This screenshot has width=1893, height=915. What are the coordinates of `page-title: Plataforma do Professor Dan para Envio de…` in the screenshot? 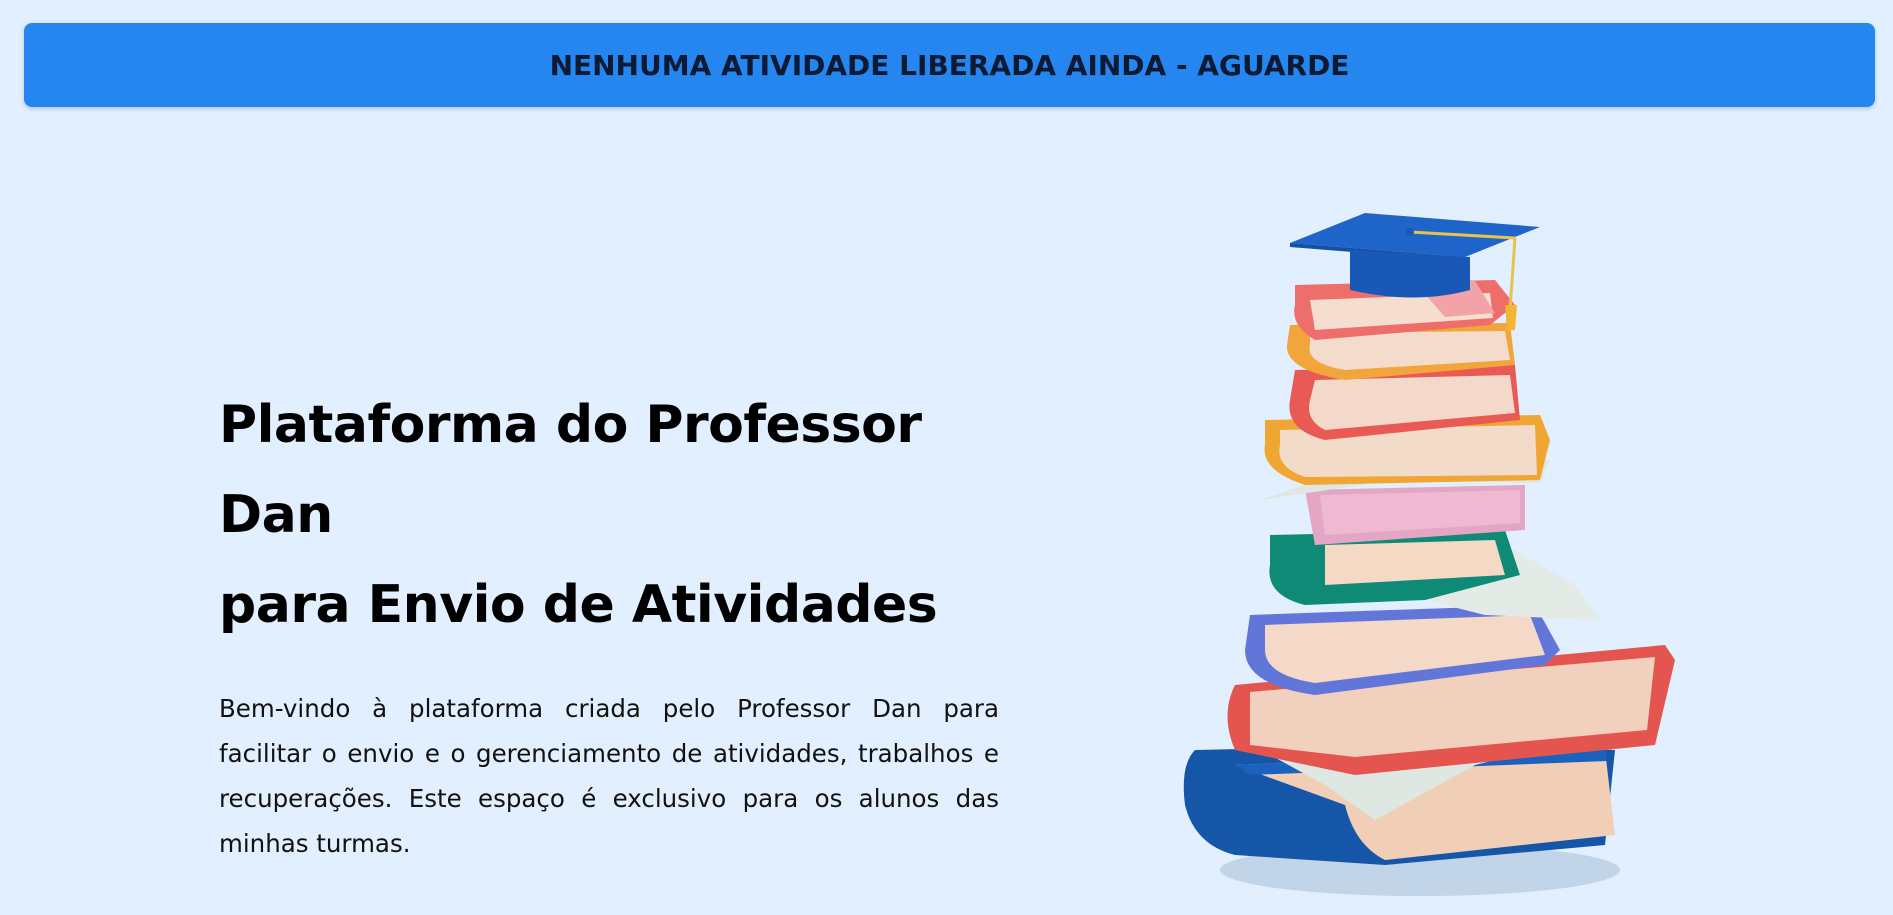 It's located at (609, 515).